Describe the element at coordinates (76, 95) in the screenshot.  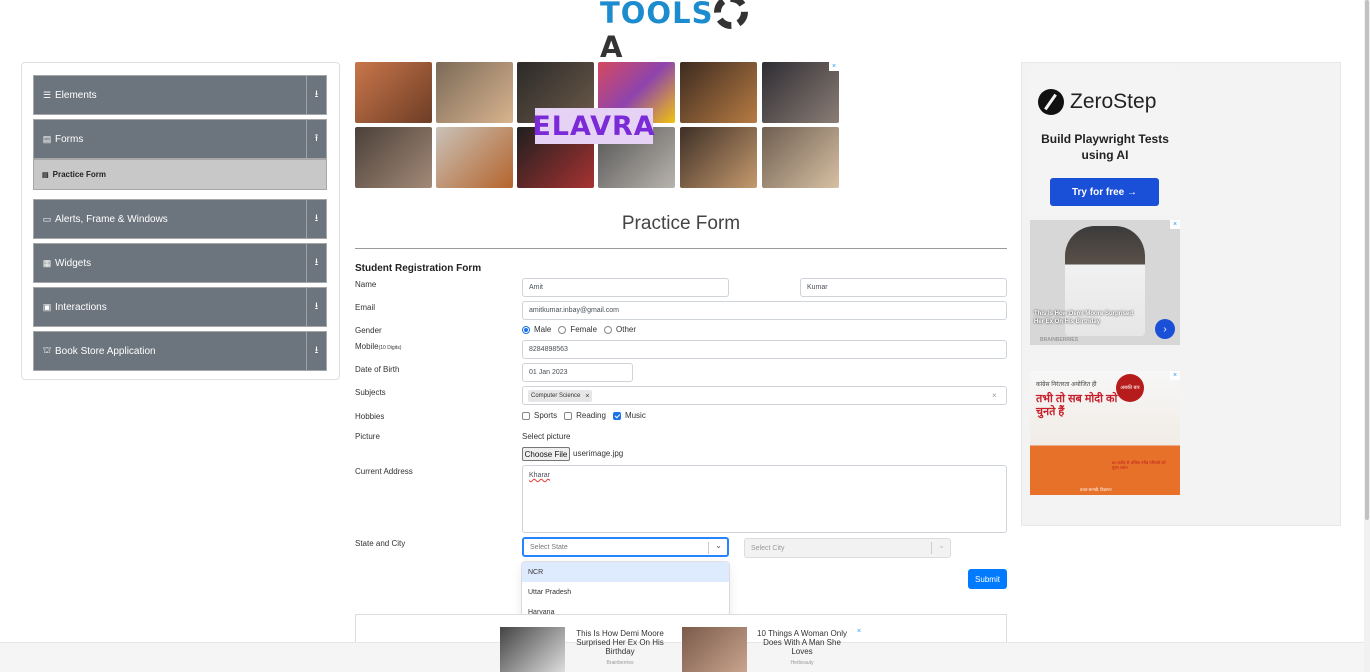
I see `sidebar-group-label: Elements` at that location.